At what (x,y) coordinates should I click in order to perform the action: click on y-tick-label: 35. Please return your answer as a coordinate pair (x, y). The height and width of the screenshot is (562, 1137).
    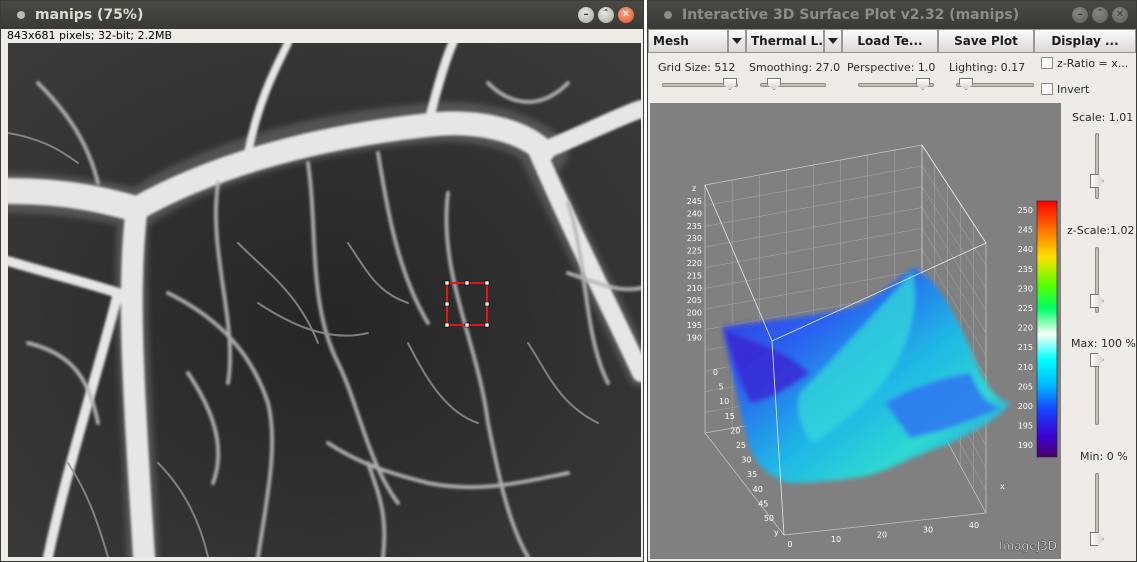
    Looking at the image, I should click on (752, 474).